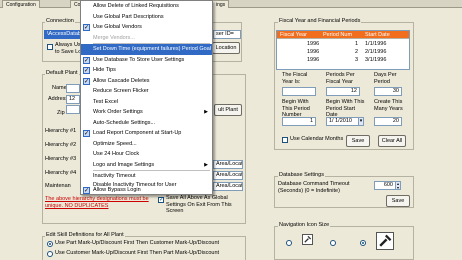 The width and height of the screenshot is (462, 260). I want to click on cell-start-date: 2/1/1996, so click(376, 52).